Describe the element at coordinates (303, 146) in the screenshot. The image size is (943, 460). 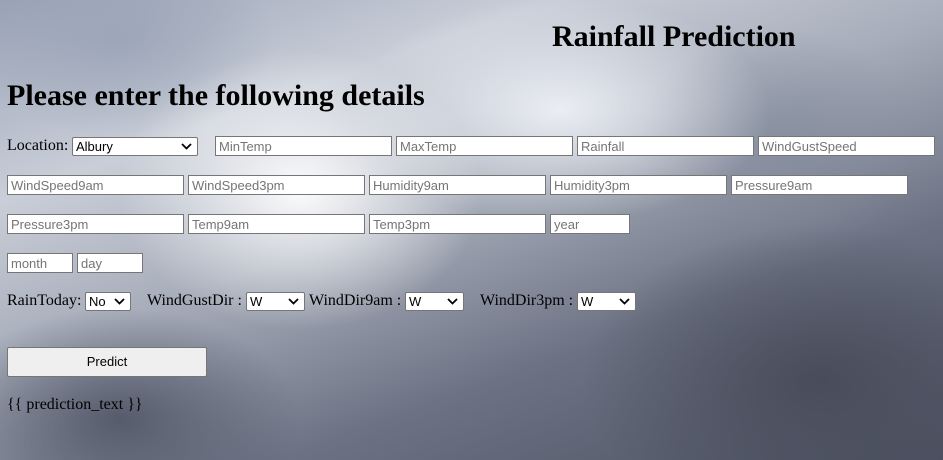
I see `min-temp-input` at that location.